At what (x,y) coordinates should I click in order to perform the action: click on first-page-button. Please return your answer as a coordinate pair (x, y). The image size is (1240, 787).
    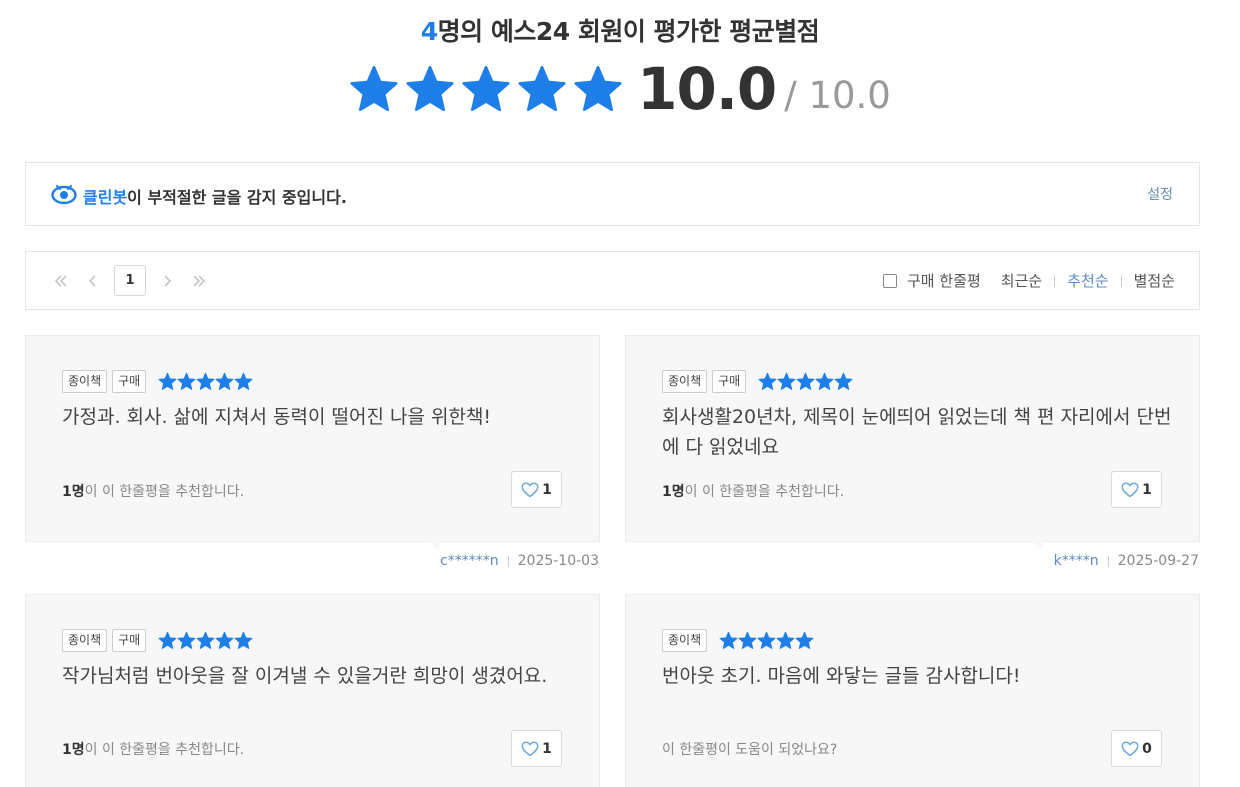
    Looking at the image, I should click on (61, 281).